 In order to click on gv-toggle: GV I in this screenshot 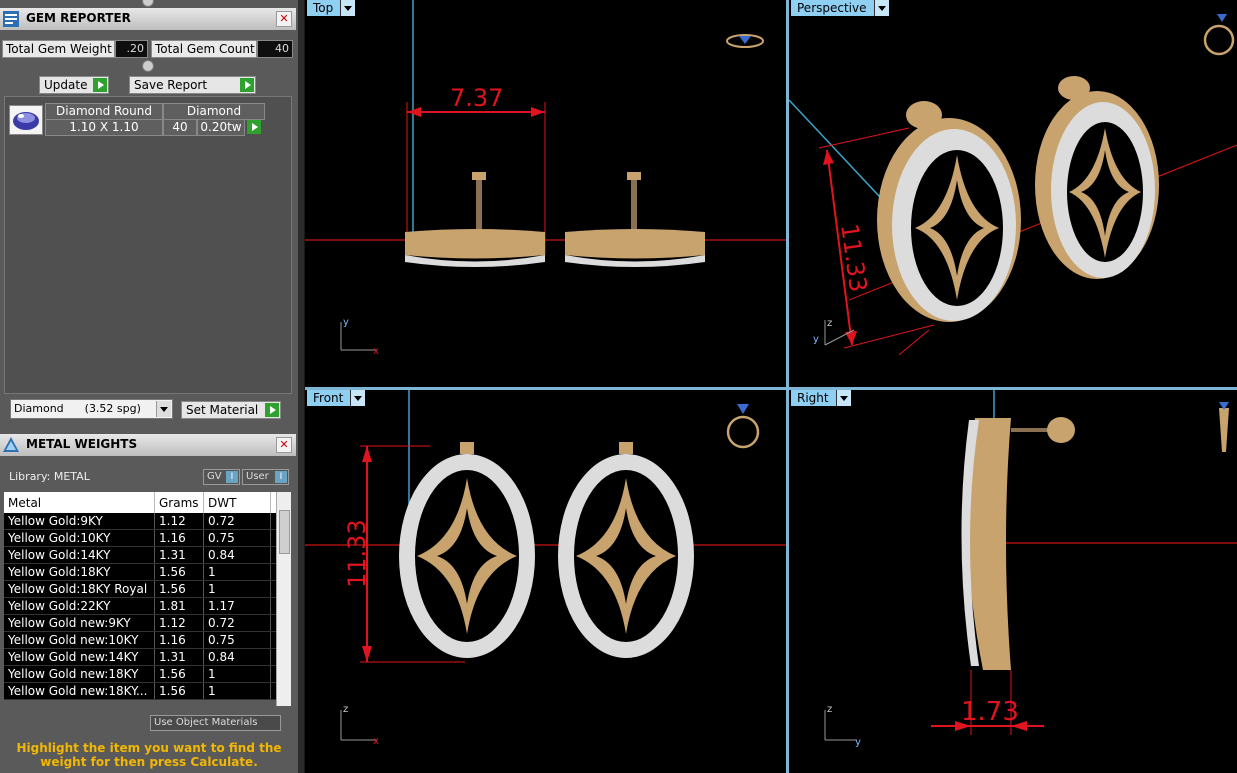, I will do `click(221, 477)`.